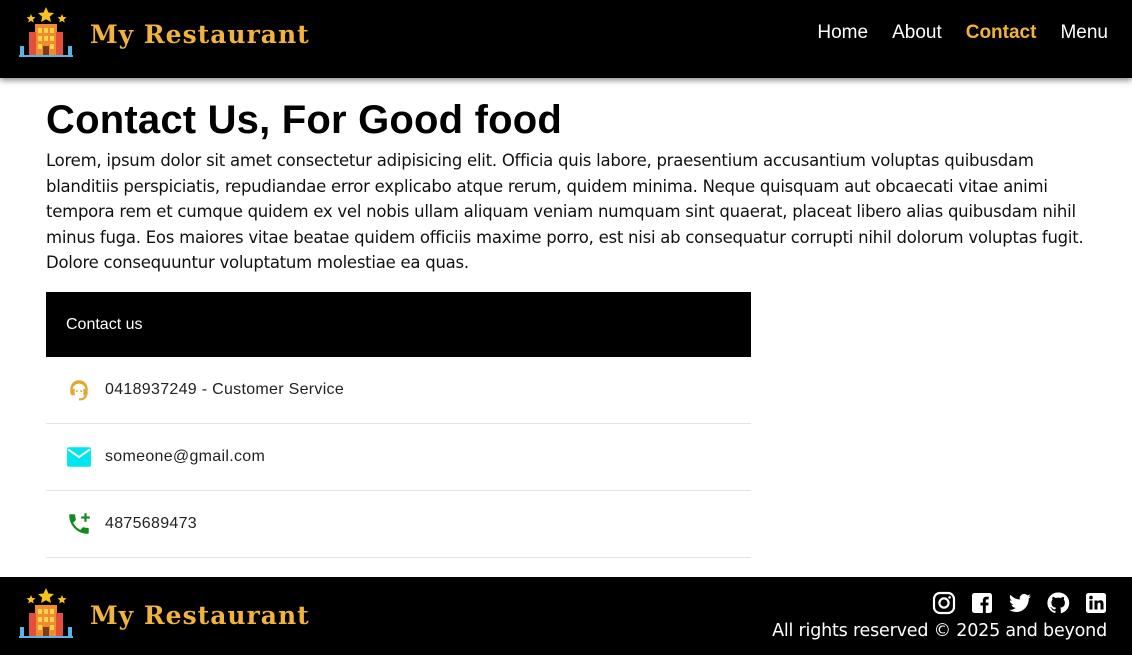 The image size is (1132, 655). I want to click on social-links, so click(1020, 603).